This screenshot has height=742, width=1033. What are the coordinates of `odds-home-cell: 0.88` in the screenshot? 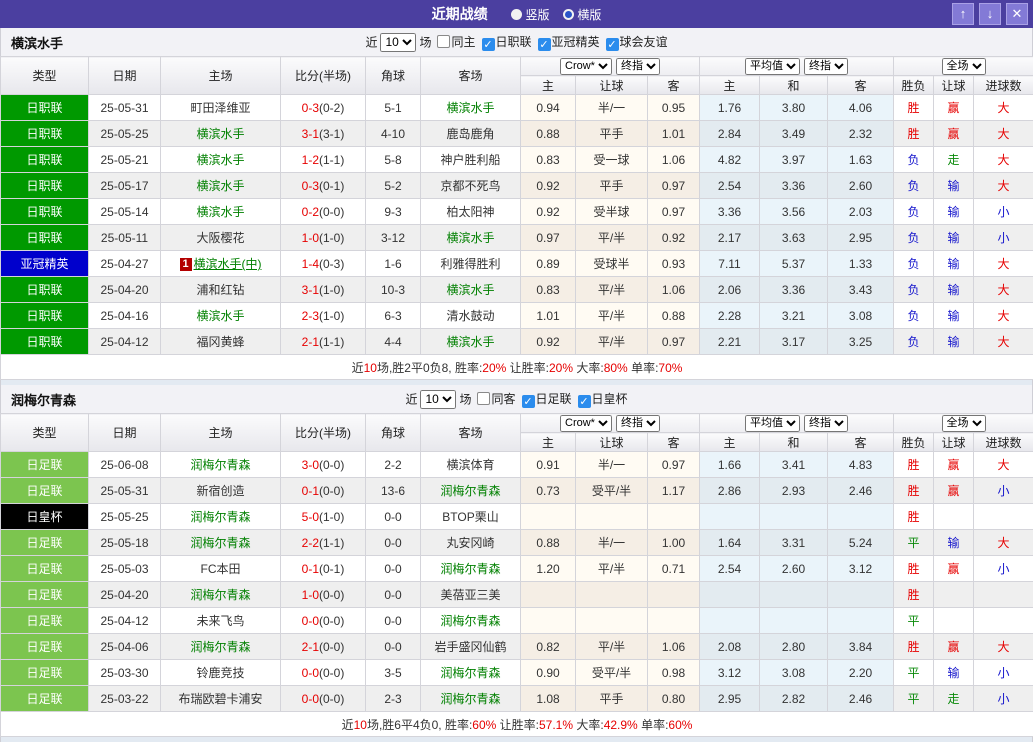 It's located at (548, 134).